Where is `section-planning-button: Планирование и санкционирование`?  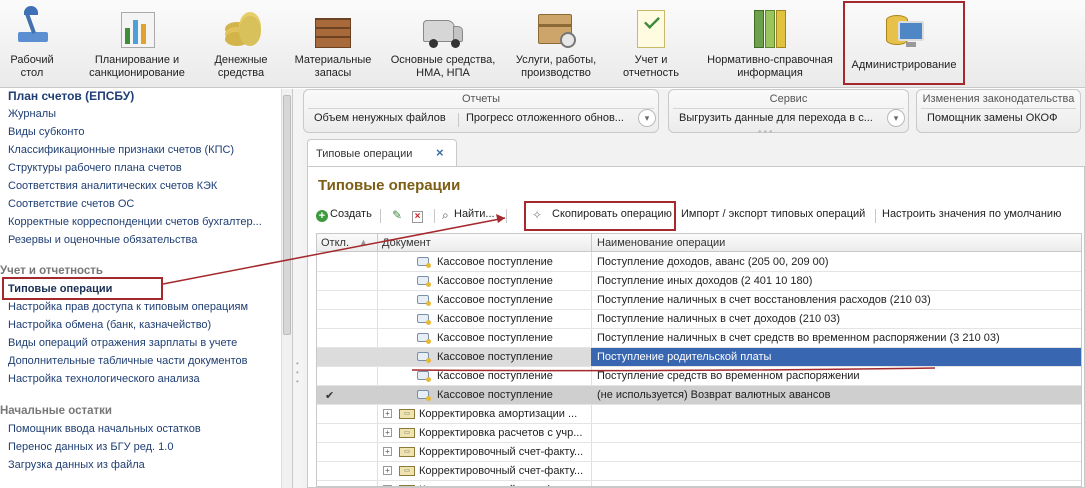 section-planning-button: Планирование и санкционирование is located at coordinates (137, 44).